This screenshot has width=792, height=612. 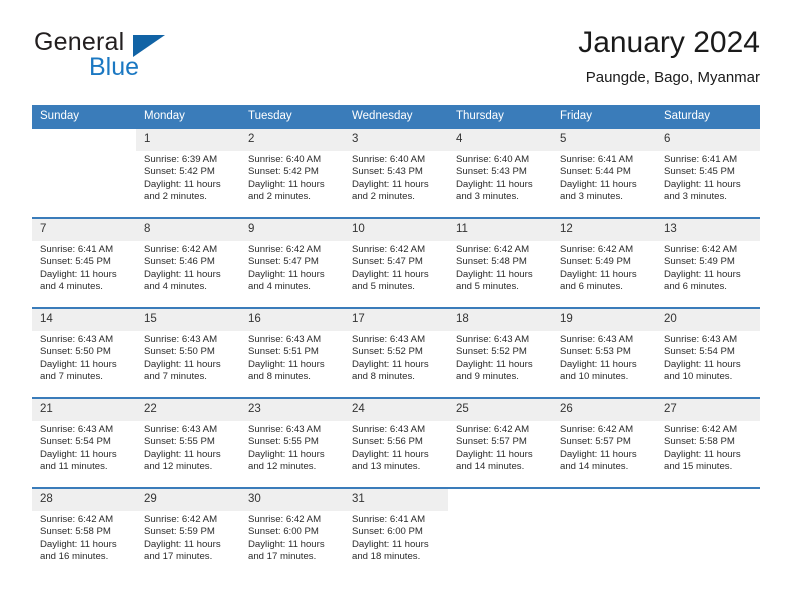 I want to click on general-blue-logo: General Blue, so click(x=142, y=57).